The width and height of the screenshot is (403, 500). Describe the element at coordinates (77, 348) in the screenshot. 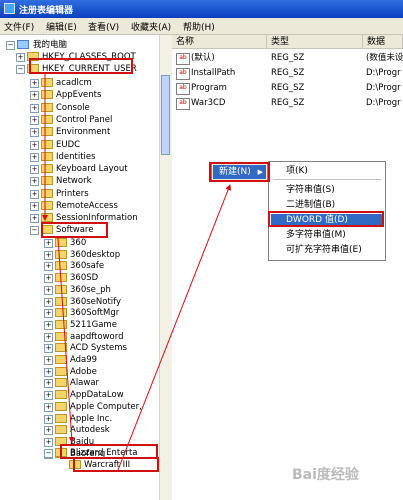

I see `tree-node-software-child: + ACD Systems` at that location.